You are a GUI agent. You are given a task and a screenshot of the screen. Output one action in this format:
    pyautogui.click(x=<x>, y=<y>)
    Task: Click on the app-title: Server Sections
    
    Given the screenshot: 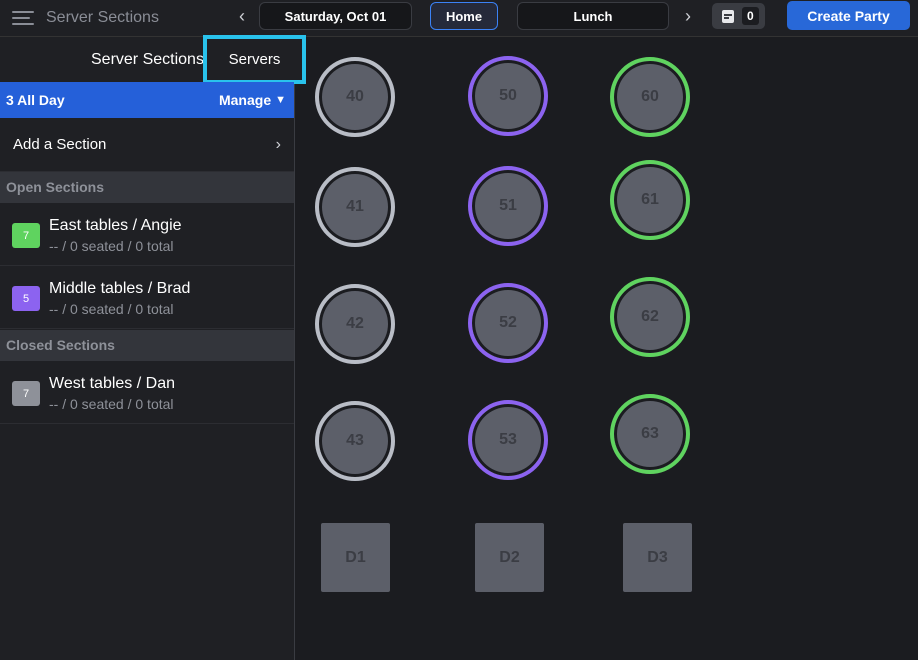 What is the action you would take?
    pyautogui.click(x=102, y=17)
    